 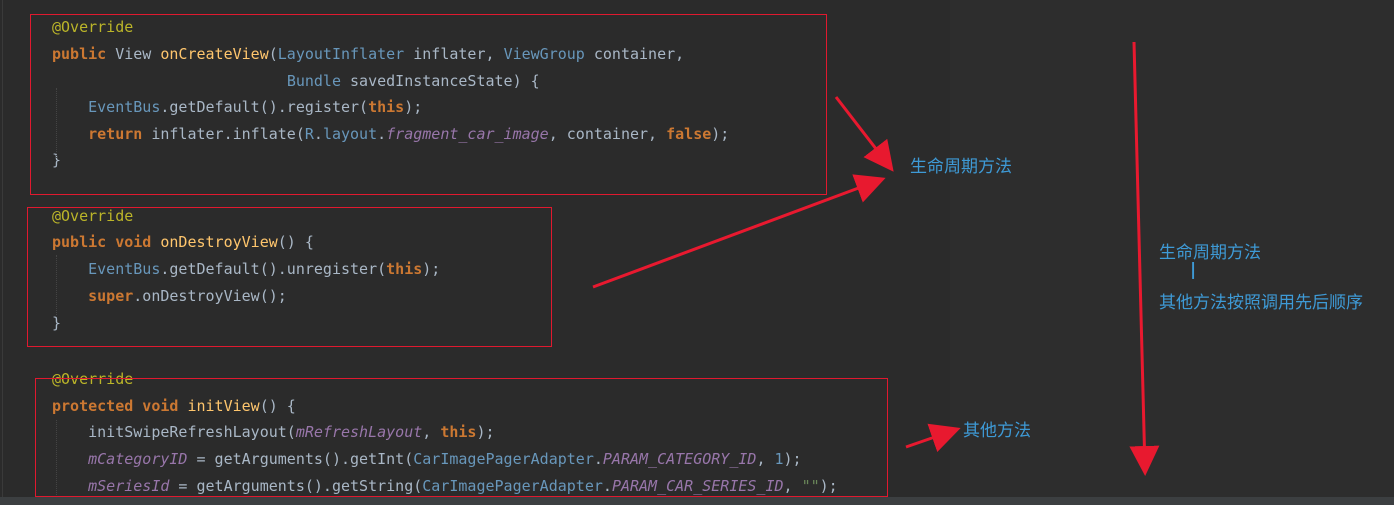 What do you see at coordinates (961, 167) in the screenshot?
I see `lifecycle-label: 生命周期方法` at bounding box center [961, 167].